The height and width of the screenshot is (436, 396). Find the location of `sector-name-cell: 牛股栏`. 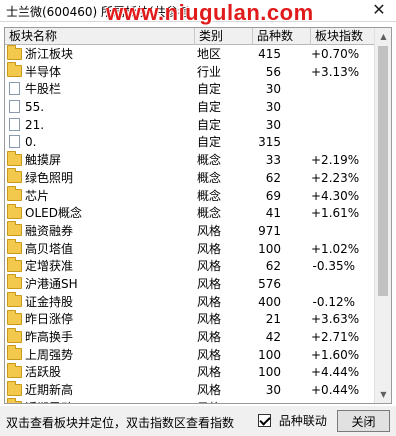

sector-name-cell: 牛股栏 is located at coordinates (100, 90).